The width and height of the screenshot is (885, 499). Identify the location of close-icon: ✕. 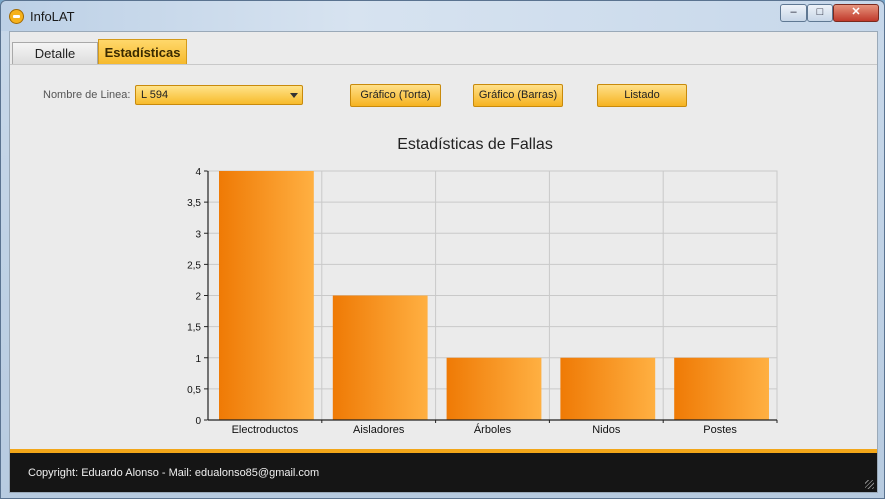
(856, 12).